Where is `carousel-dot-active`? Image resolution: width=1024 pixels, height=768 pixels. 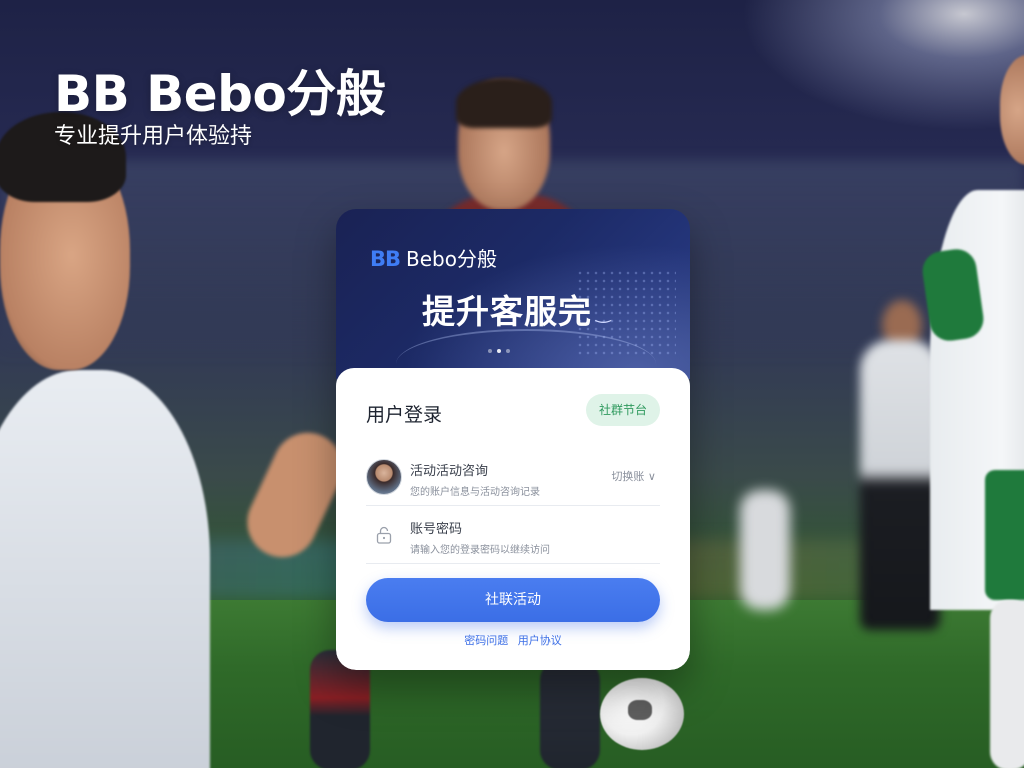 carousel-dot-active is located at coordinates (499, 351).